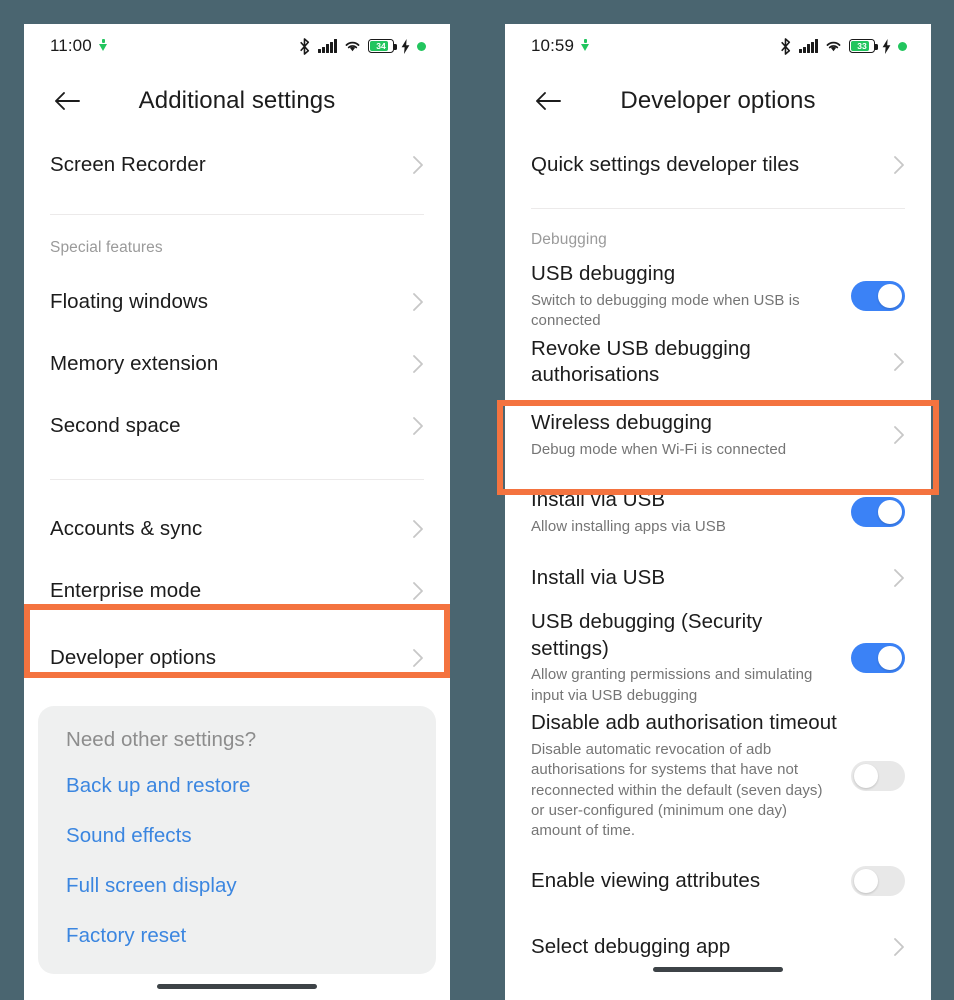  What do you see at coordinates (646, 880) in the screenshot?
I see `row-title: Enable viewing attributes` at bounding box center [646, 880].